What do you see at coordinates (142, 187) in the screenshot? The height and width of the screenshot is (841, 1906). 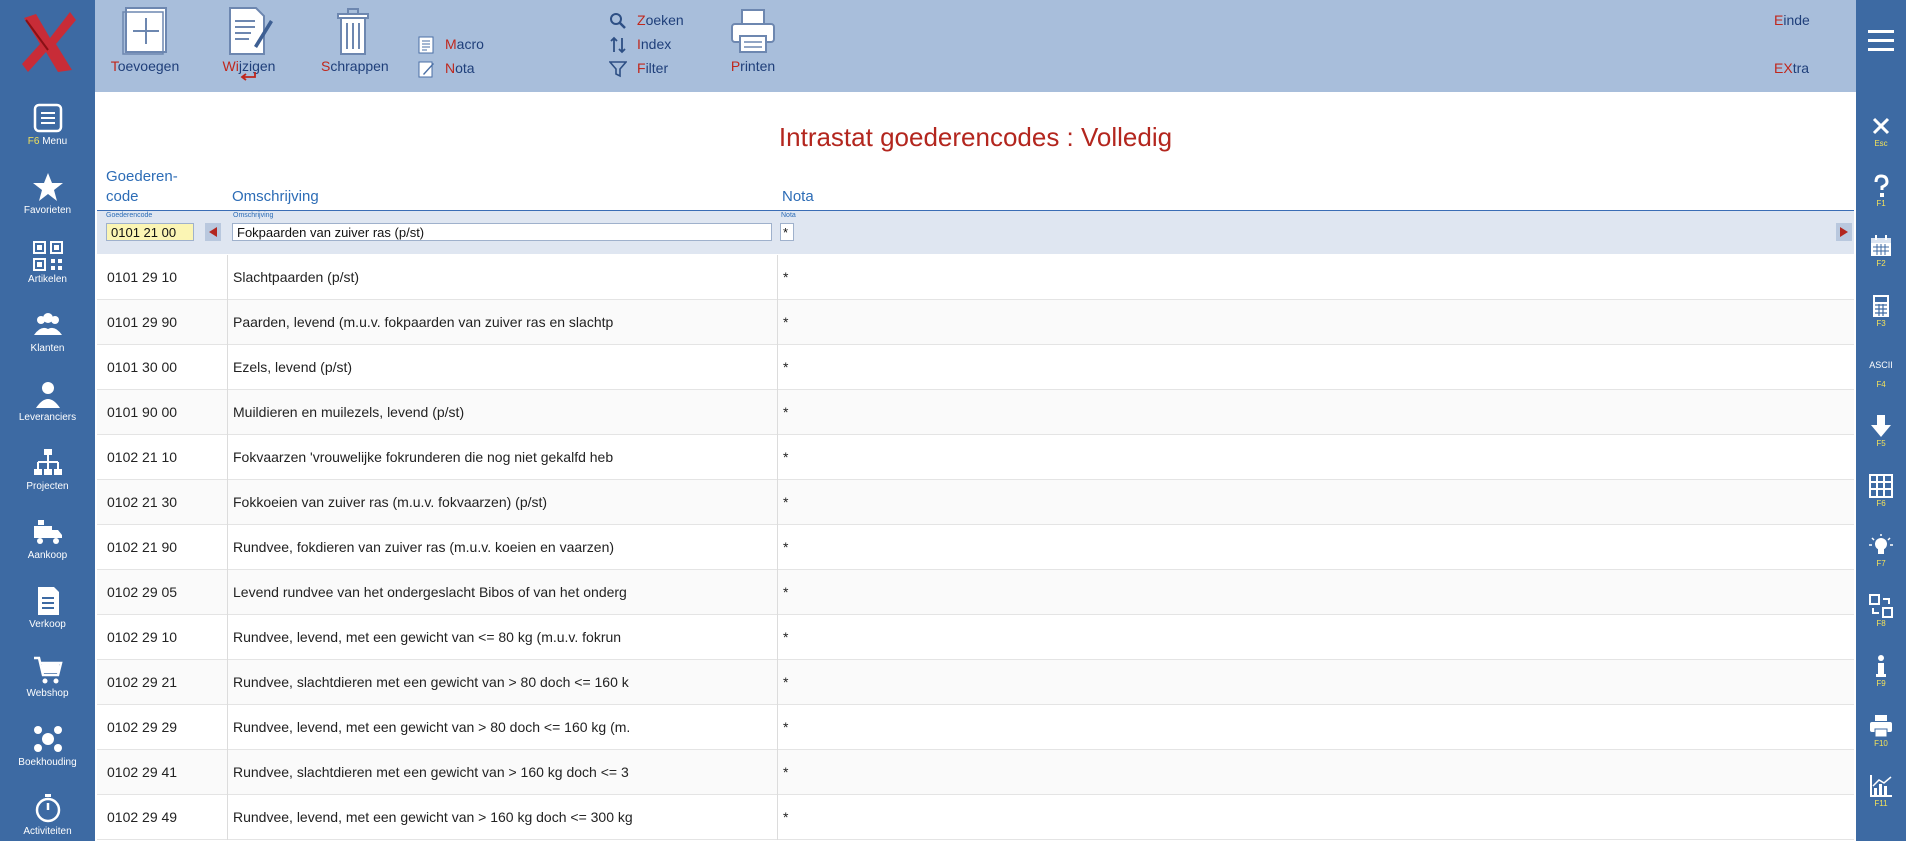 I see `column-header-code: Goederen- code` at bounding box center [142, 187].